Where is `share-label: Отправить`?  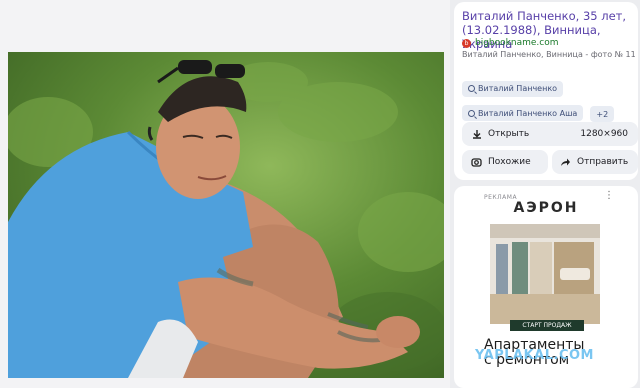 share-label: Отправить is located at coordinates (603, 162).